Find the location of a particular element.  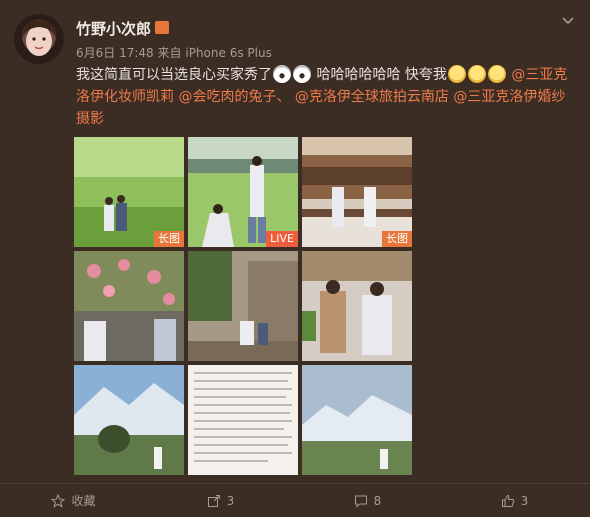

post-text-part-2: 哈哈哈哈哈哈 快夸我 is located at coordinates (381, 75).